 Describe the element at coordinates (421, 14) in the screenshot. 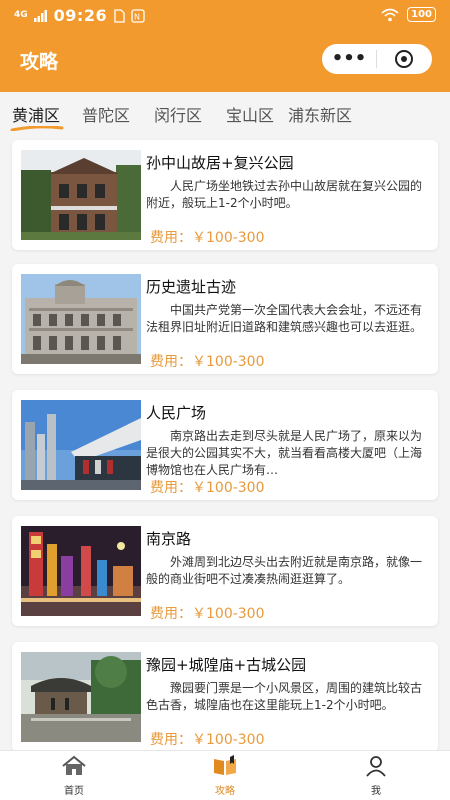

I see `battery-indicator: 100` at that location.